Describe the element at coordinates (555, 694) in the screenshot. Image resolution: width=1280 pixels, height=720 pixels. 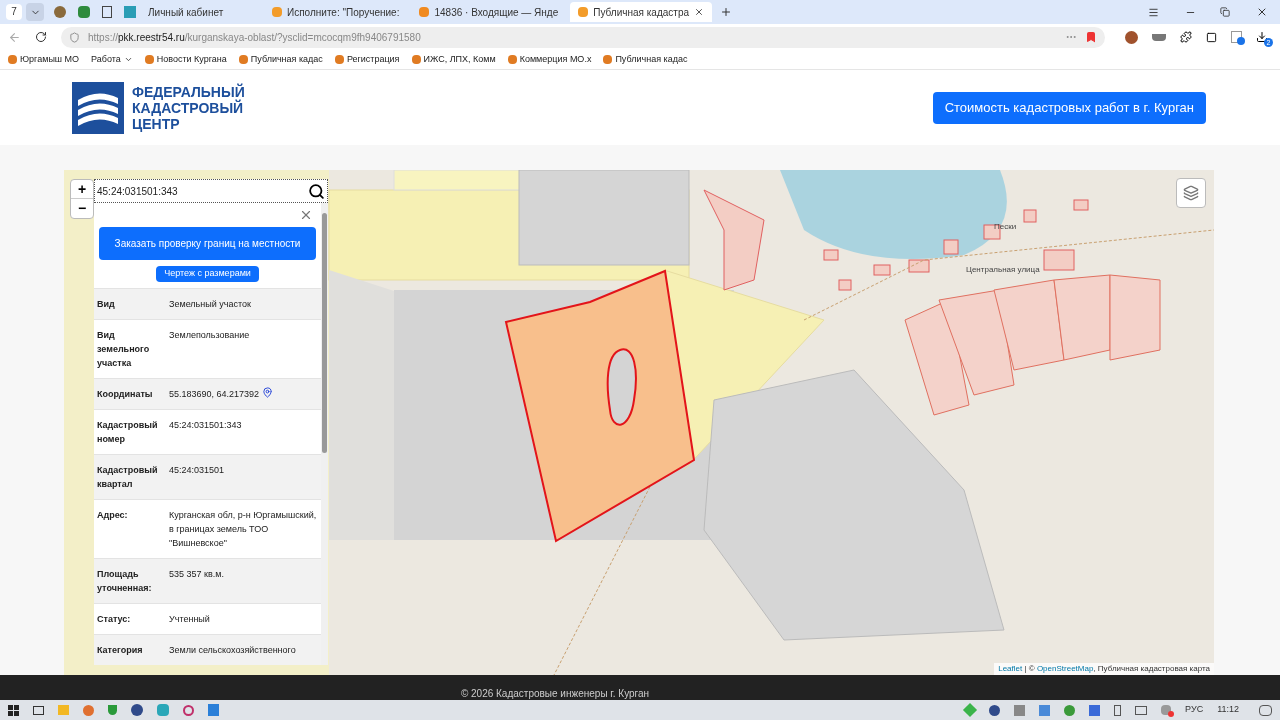
I see `footer-text: © 2026 Кадастровые инженеры г. Курган` at that location.